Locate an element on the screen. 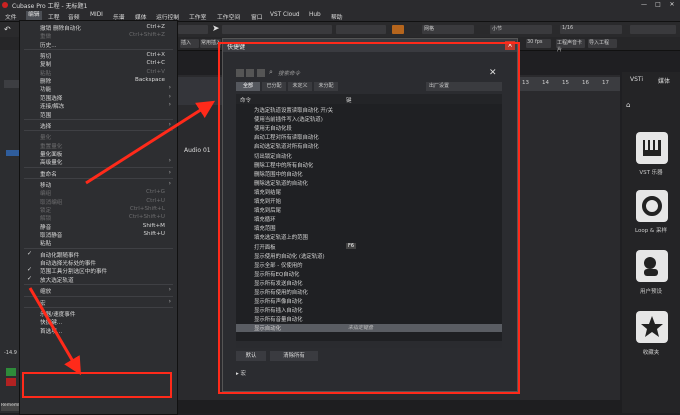  arrow-to-menu-item is located at coordinates (55, 331).